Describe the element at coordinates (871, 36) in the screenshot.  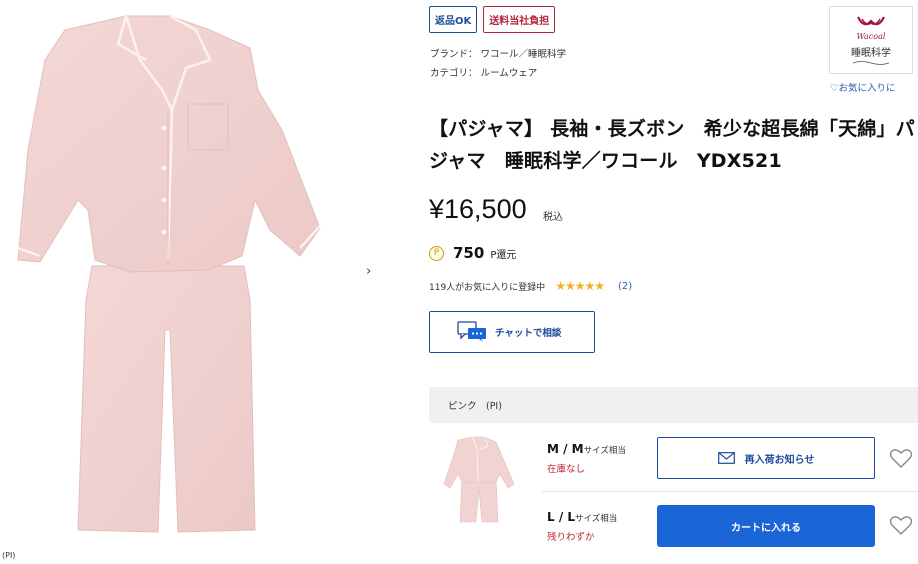
I see `logo-wordmark: Wacoal` at that location.